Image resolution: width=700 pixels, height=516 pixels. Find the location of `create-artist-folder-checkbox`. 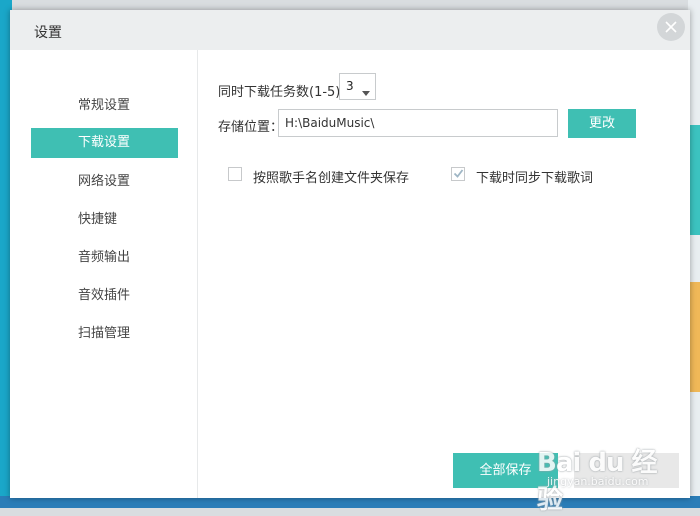

create-artist-folder-checkbox is located at coordinates (235, 174).